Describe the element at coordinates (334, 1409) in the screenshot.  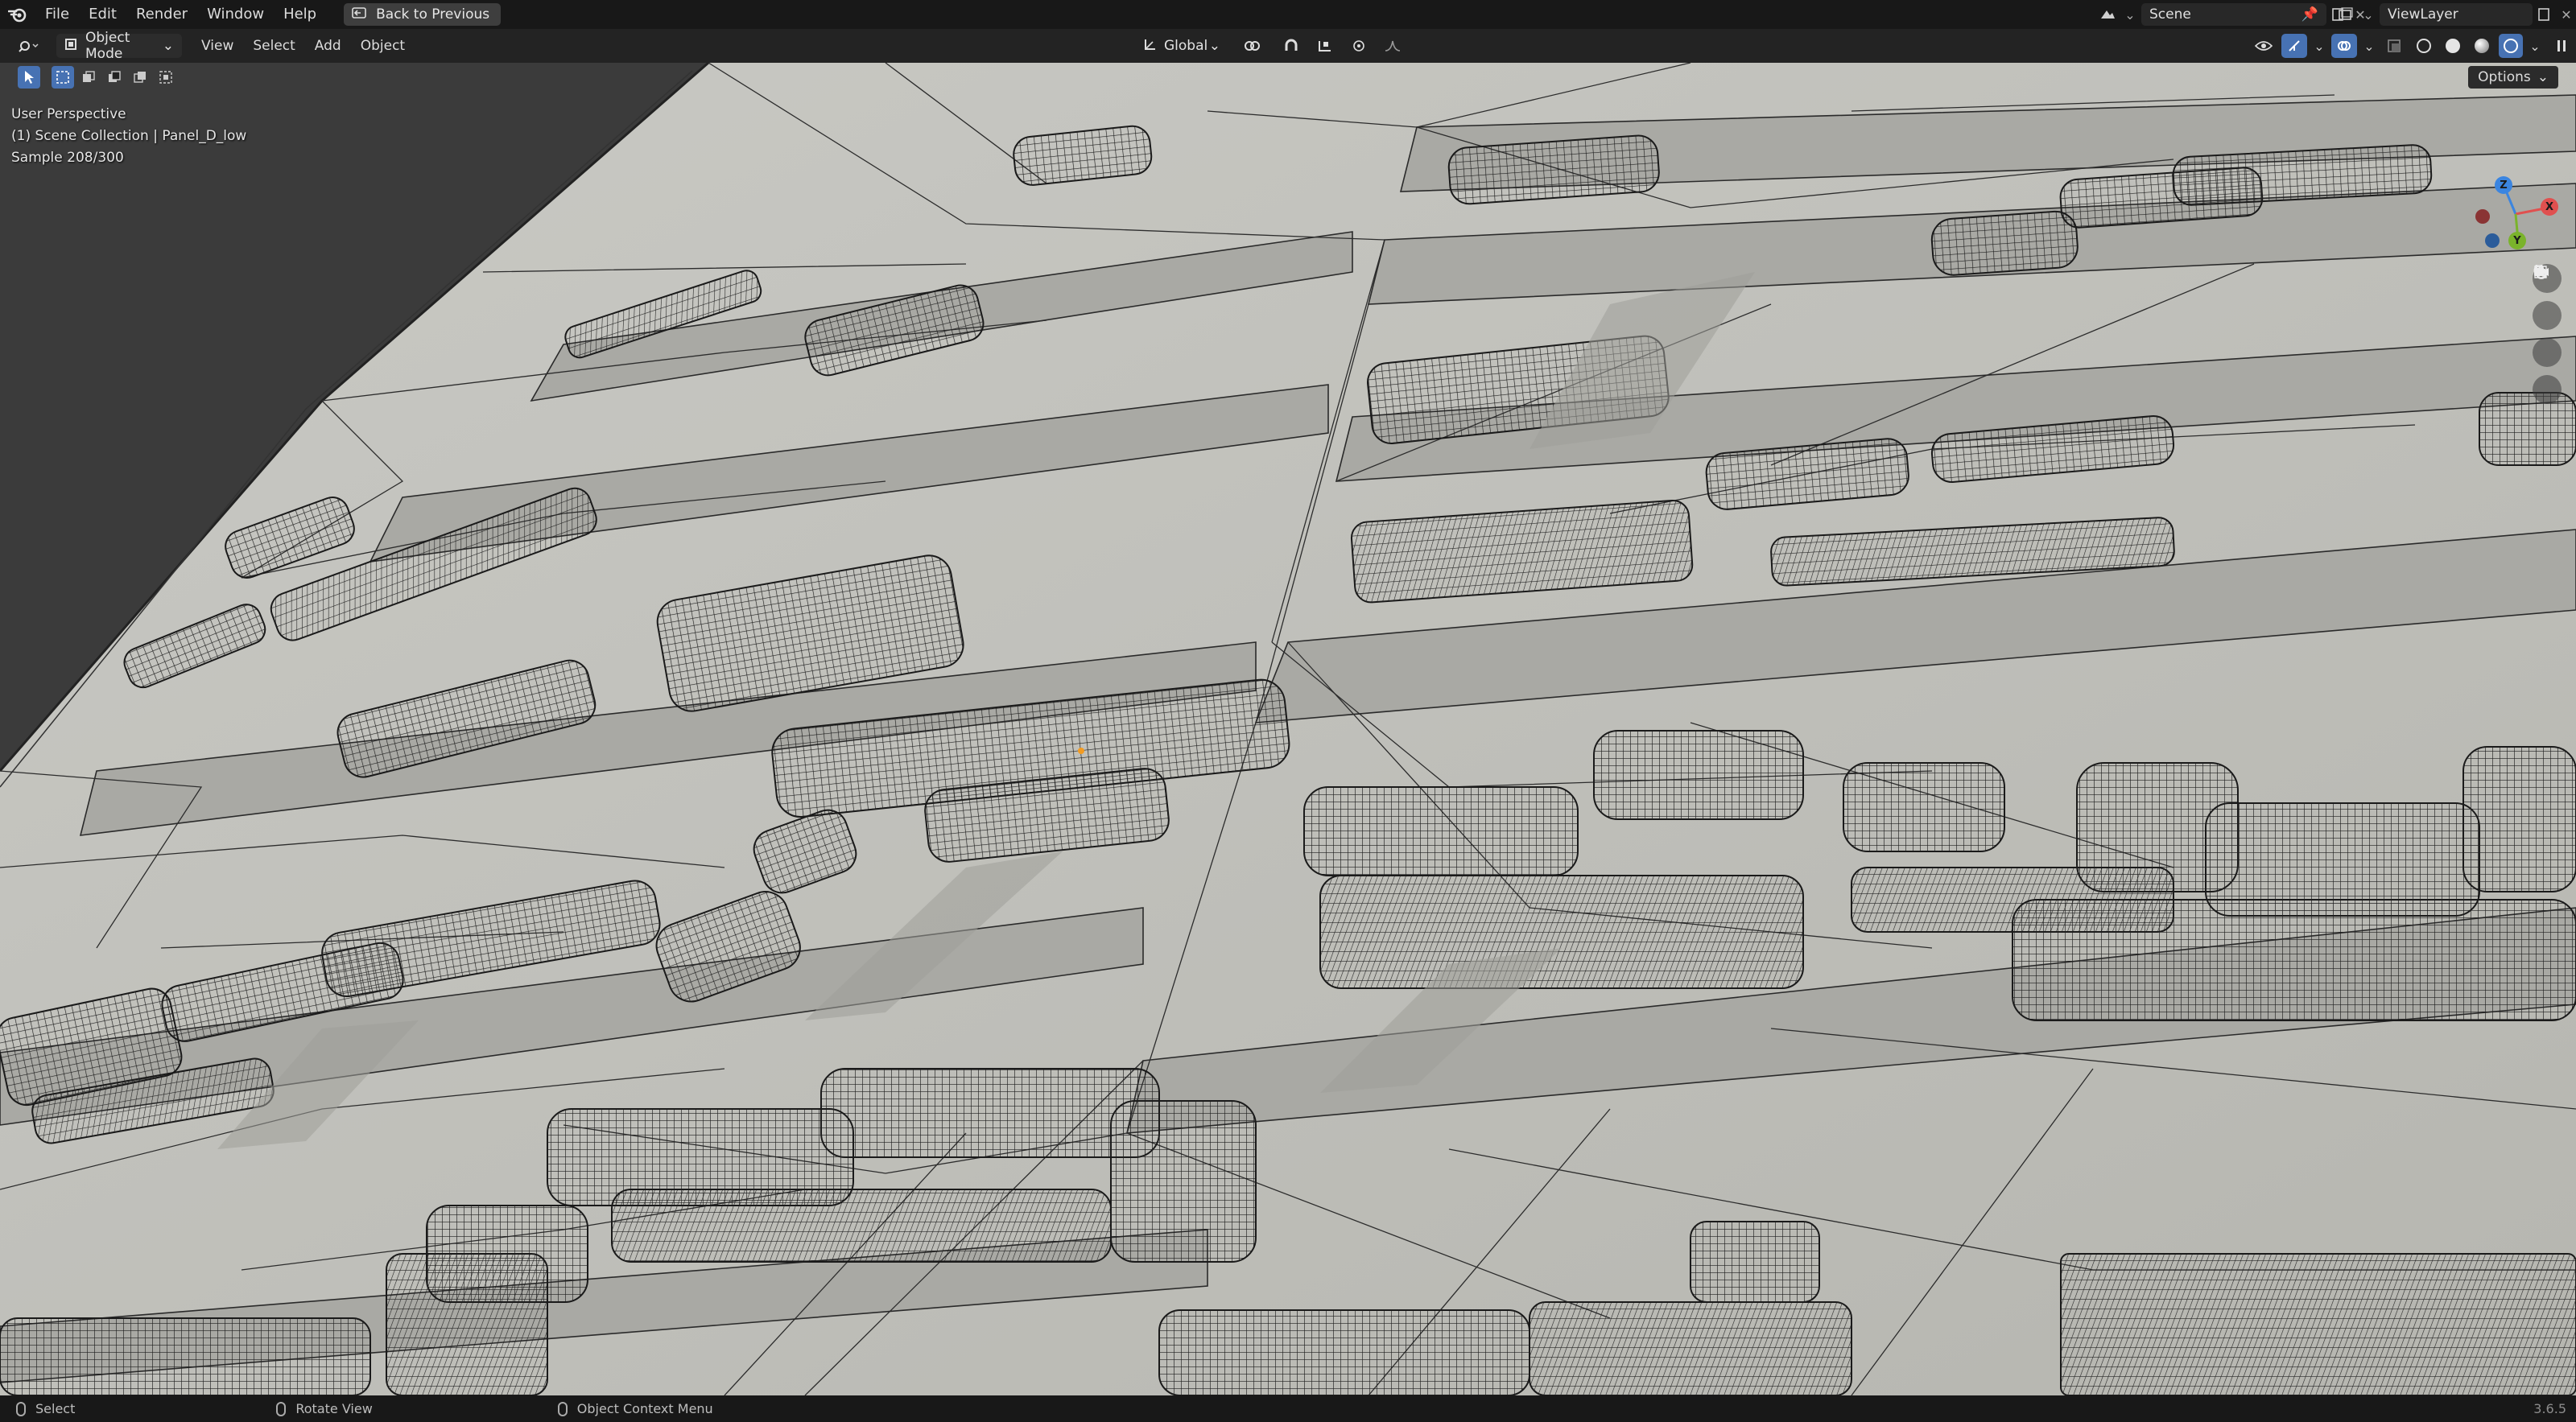
I see `status-rotate-label: Rotate View` at that location.